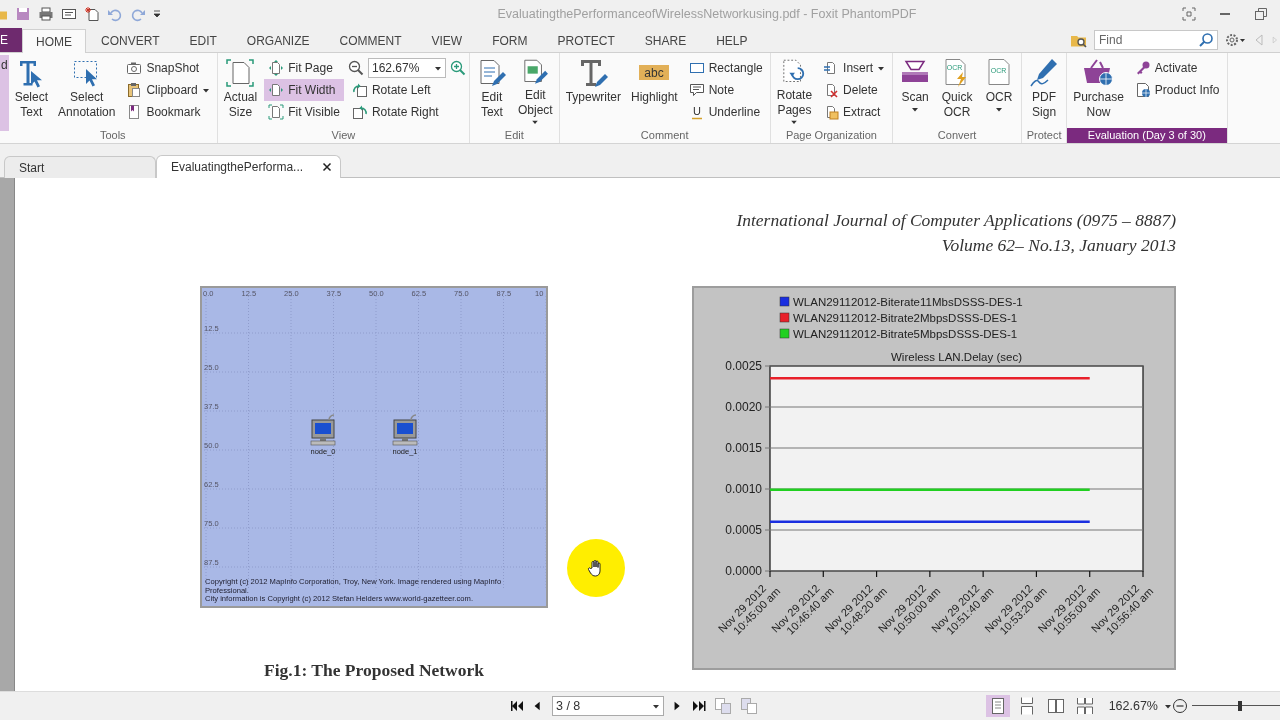 Image resolution: width=1280 pixels, height=720 pixels. Describe the element at coordinates (31, 91) in the screenshot. I see `ribbon-button: Select Text` at that location.